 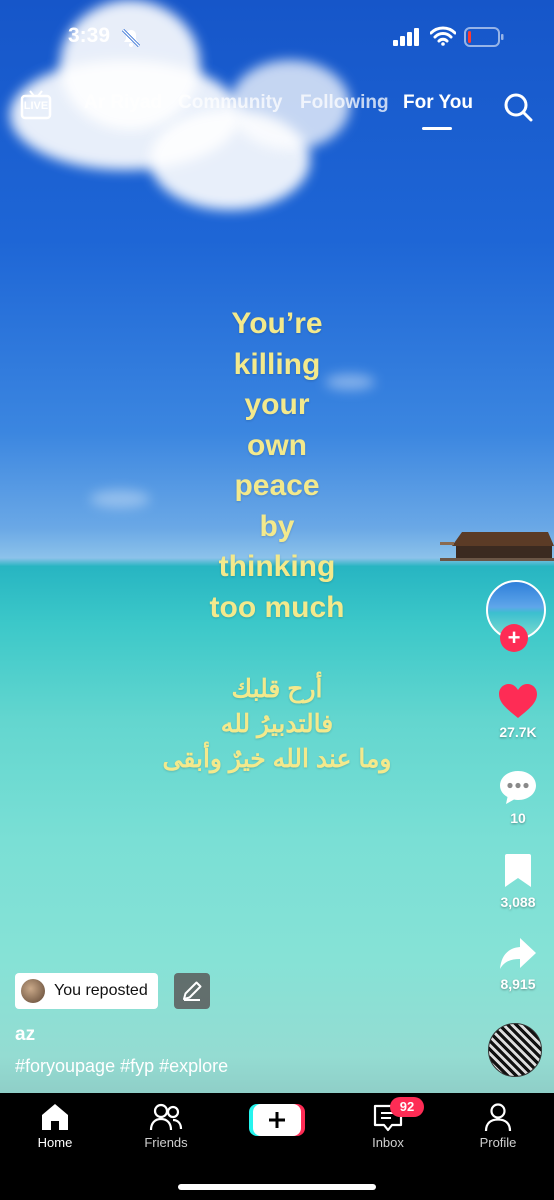 What do you see at coordinates (277, 364) in the screenshot?
I see `caption-line: killing` at bounding box center [277, 364].